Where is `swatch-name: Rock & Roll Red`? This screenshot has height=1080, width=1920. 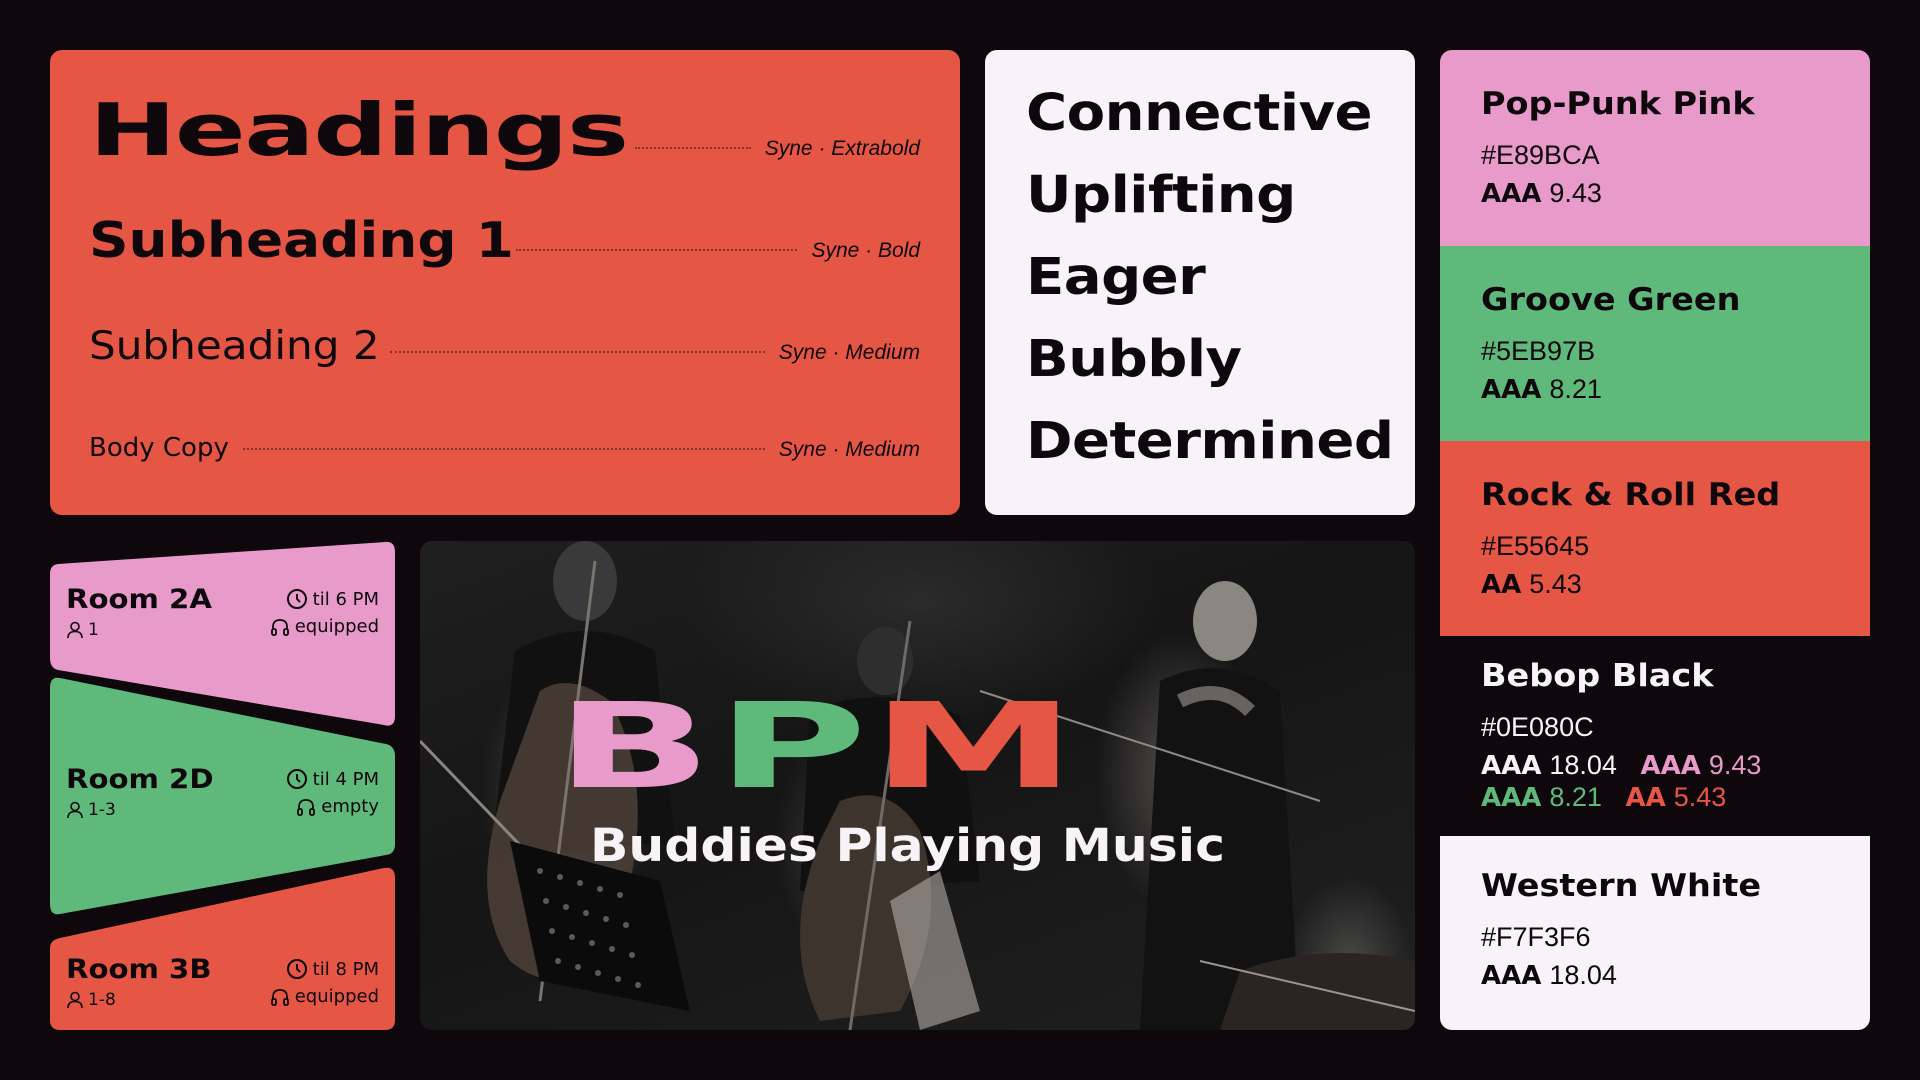
swatch-name: Rock & Roll Red is located at coordinates (1631, 495).